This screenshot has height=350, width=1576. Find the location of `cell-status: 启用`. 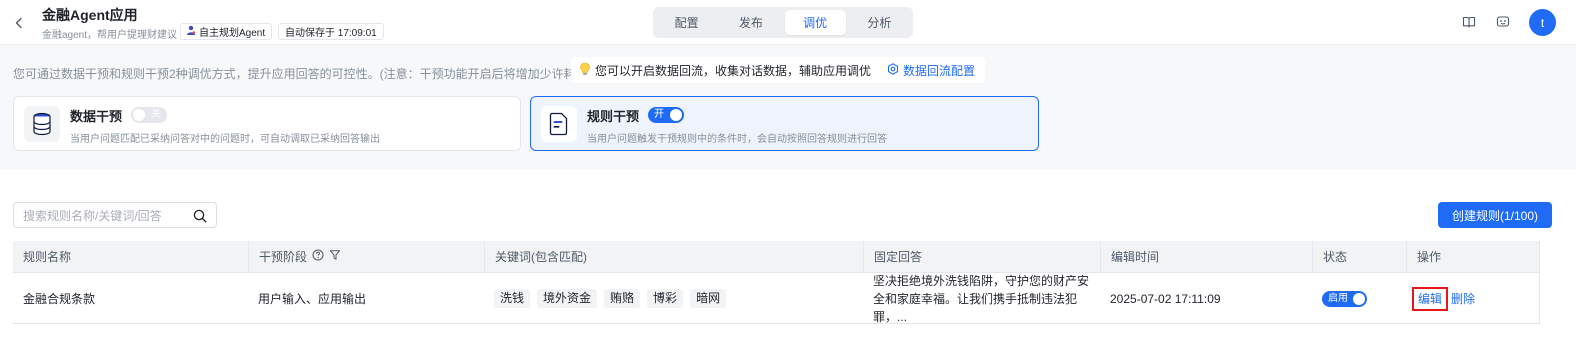

cell-status: 启用 is located at coordinates (1359, 298).